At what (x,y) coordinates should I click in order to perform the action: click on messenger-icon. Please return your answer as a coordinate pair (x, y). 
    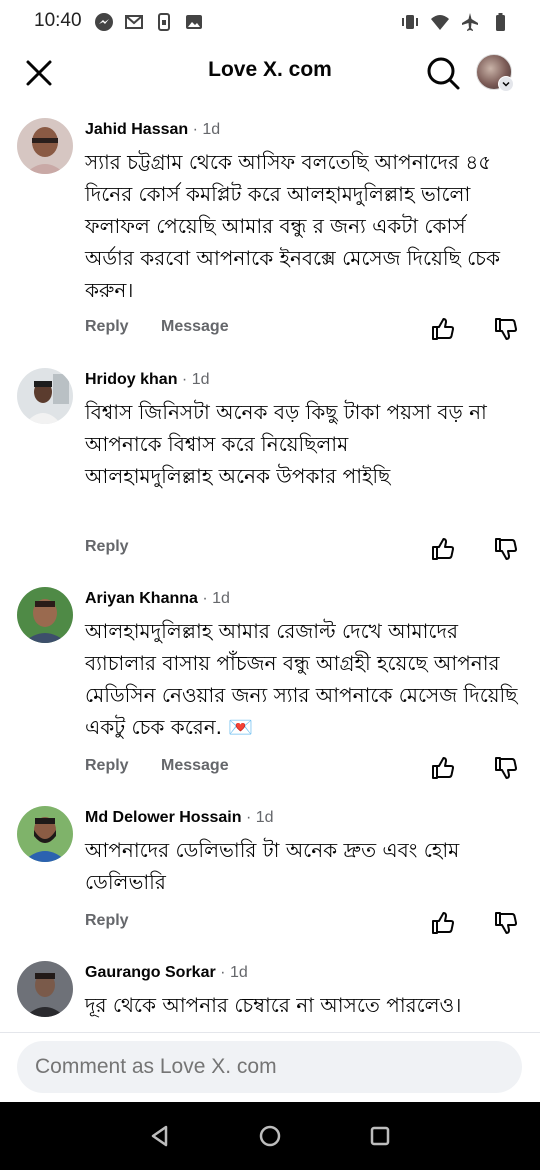
    Looking at the image, I should click on (104, 22).